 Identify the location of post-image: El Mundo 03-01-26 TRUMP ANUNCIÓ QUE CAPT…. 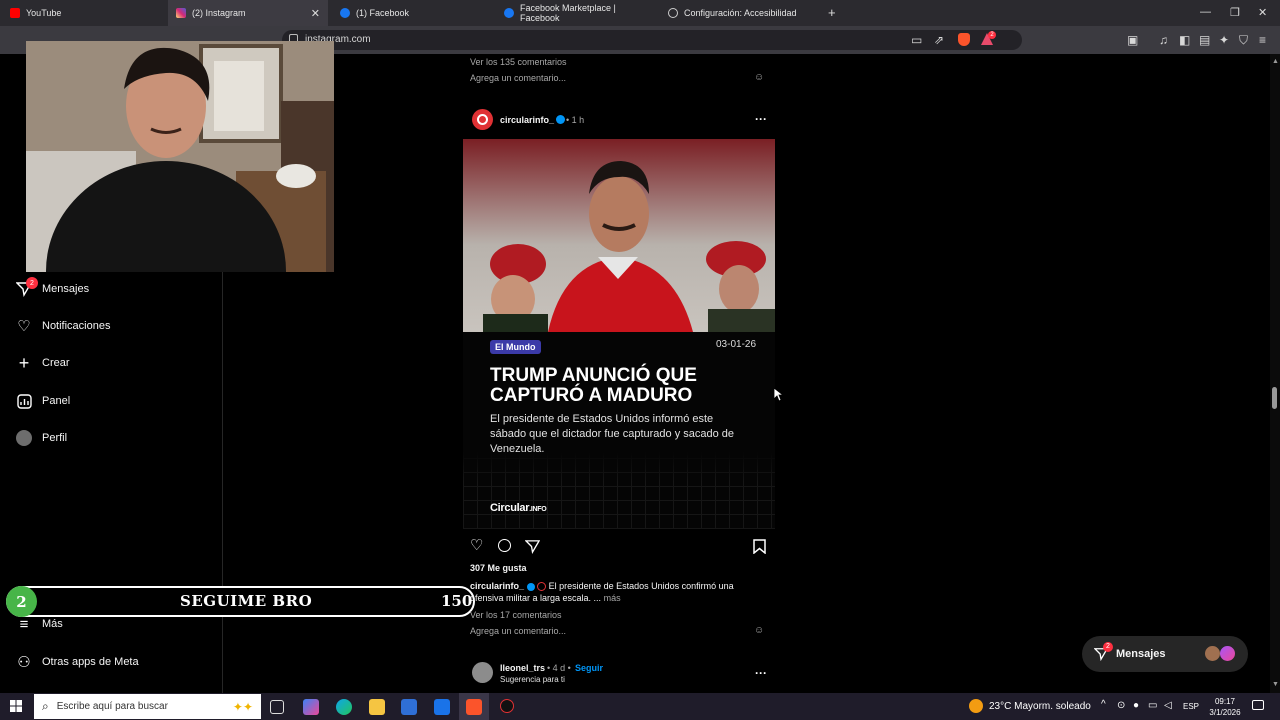
(619, 334).